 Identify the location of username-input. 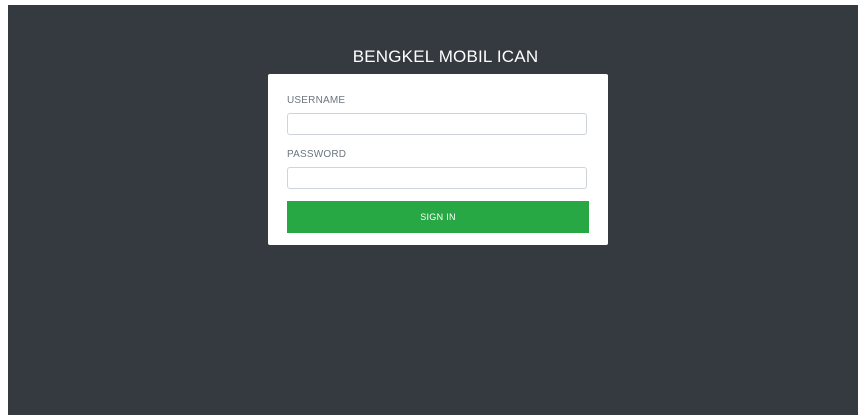
(437, 124).